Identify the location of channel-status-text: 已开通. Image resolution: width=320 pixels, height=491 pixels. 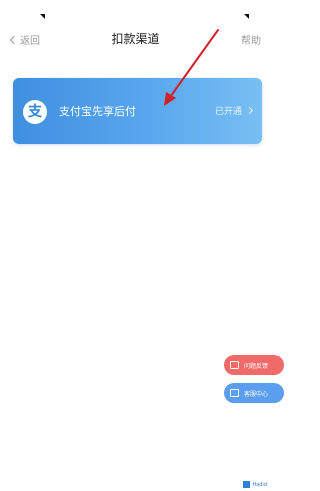
(228, 112).